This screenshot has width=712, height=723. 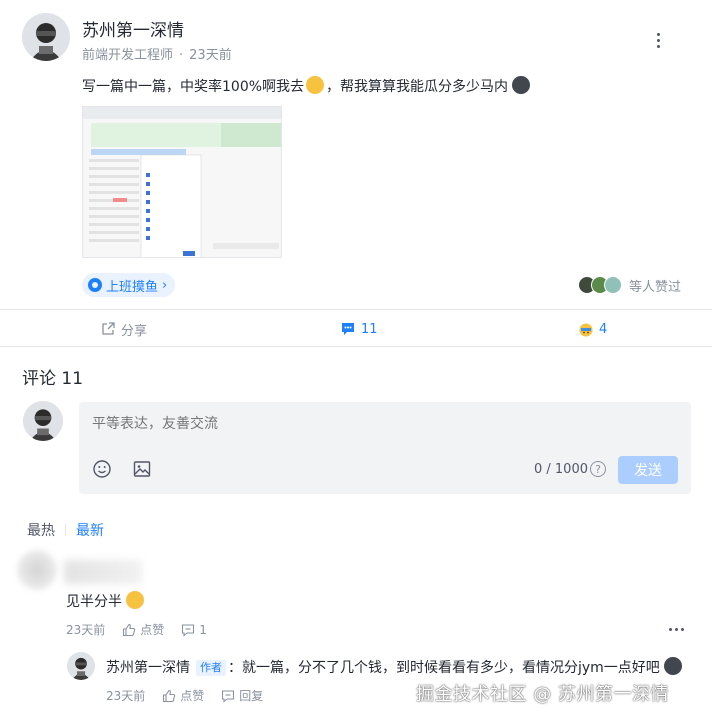 I want to click on share-button: 分享, so click(x=123, y=329).